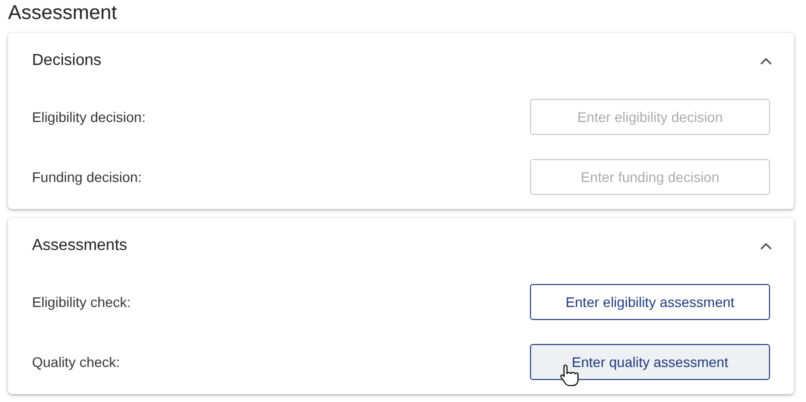 This screenshot has height=402, width=806. I want to click on page-title: Assessment, so click(63, 13).